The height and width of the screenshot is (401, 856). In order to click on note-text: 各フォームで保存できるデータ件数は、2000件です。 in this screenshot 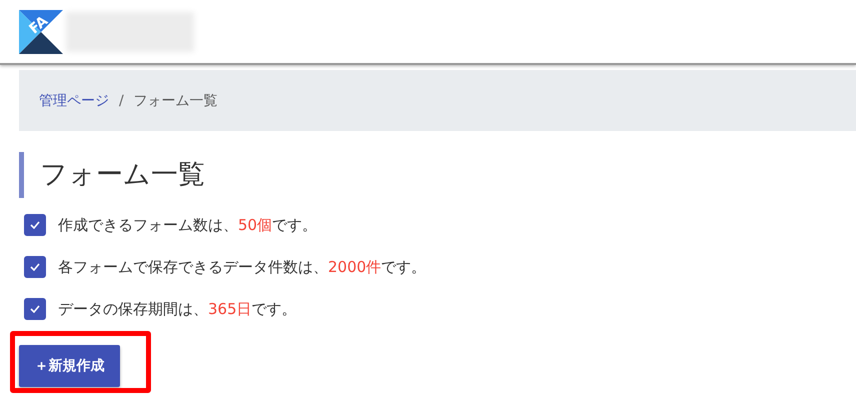, I will do `click(242, 267)`.